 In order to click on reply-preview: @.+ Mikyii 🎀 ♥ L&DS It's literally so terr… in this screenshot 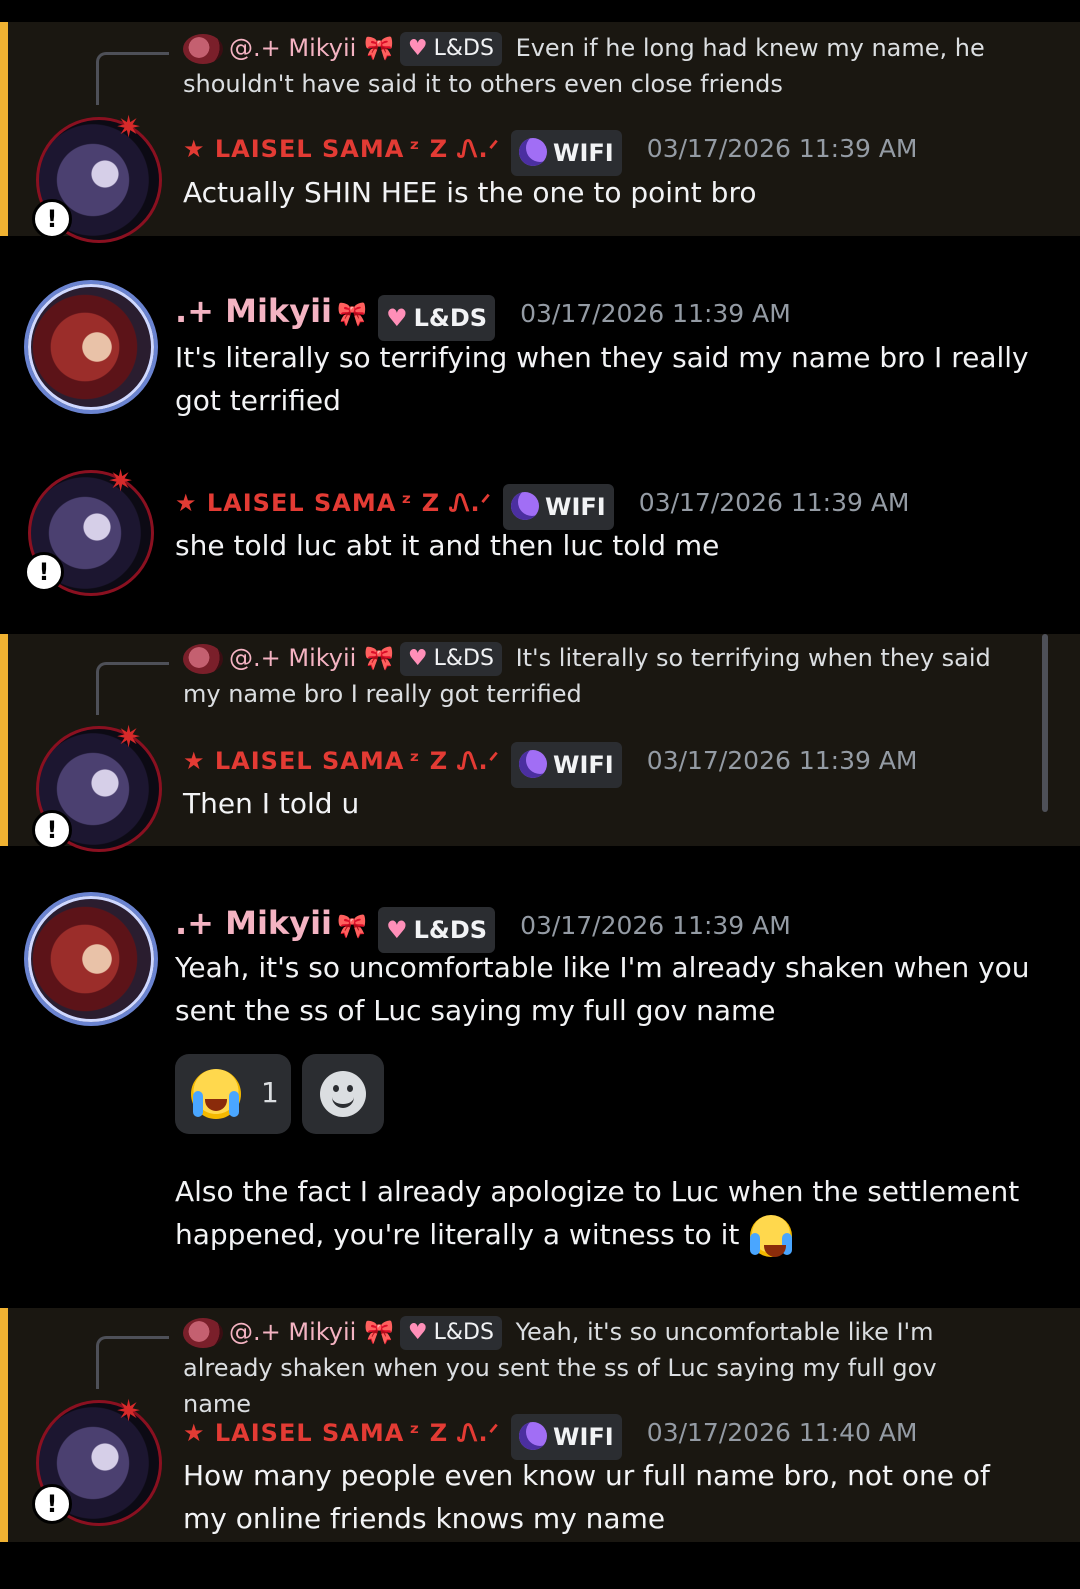, I will do `click(591, 676)`.